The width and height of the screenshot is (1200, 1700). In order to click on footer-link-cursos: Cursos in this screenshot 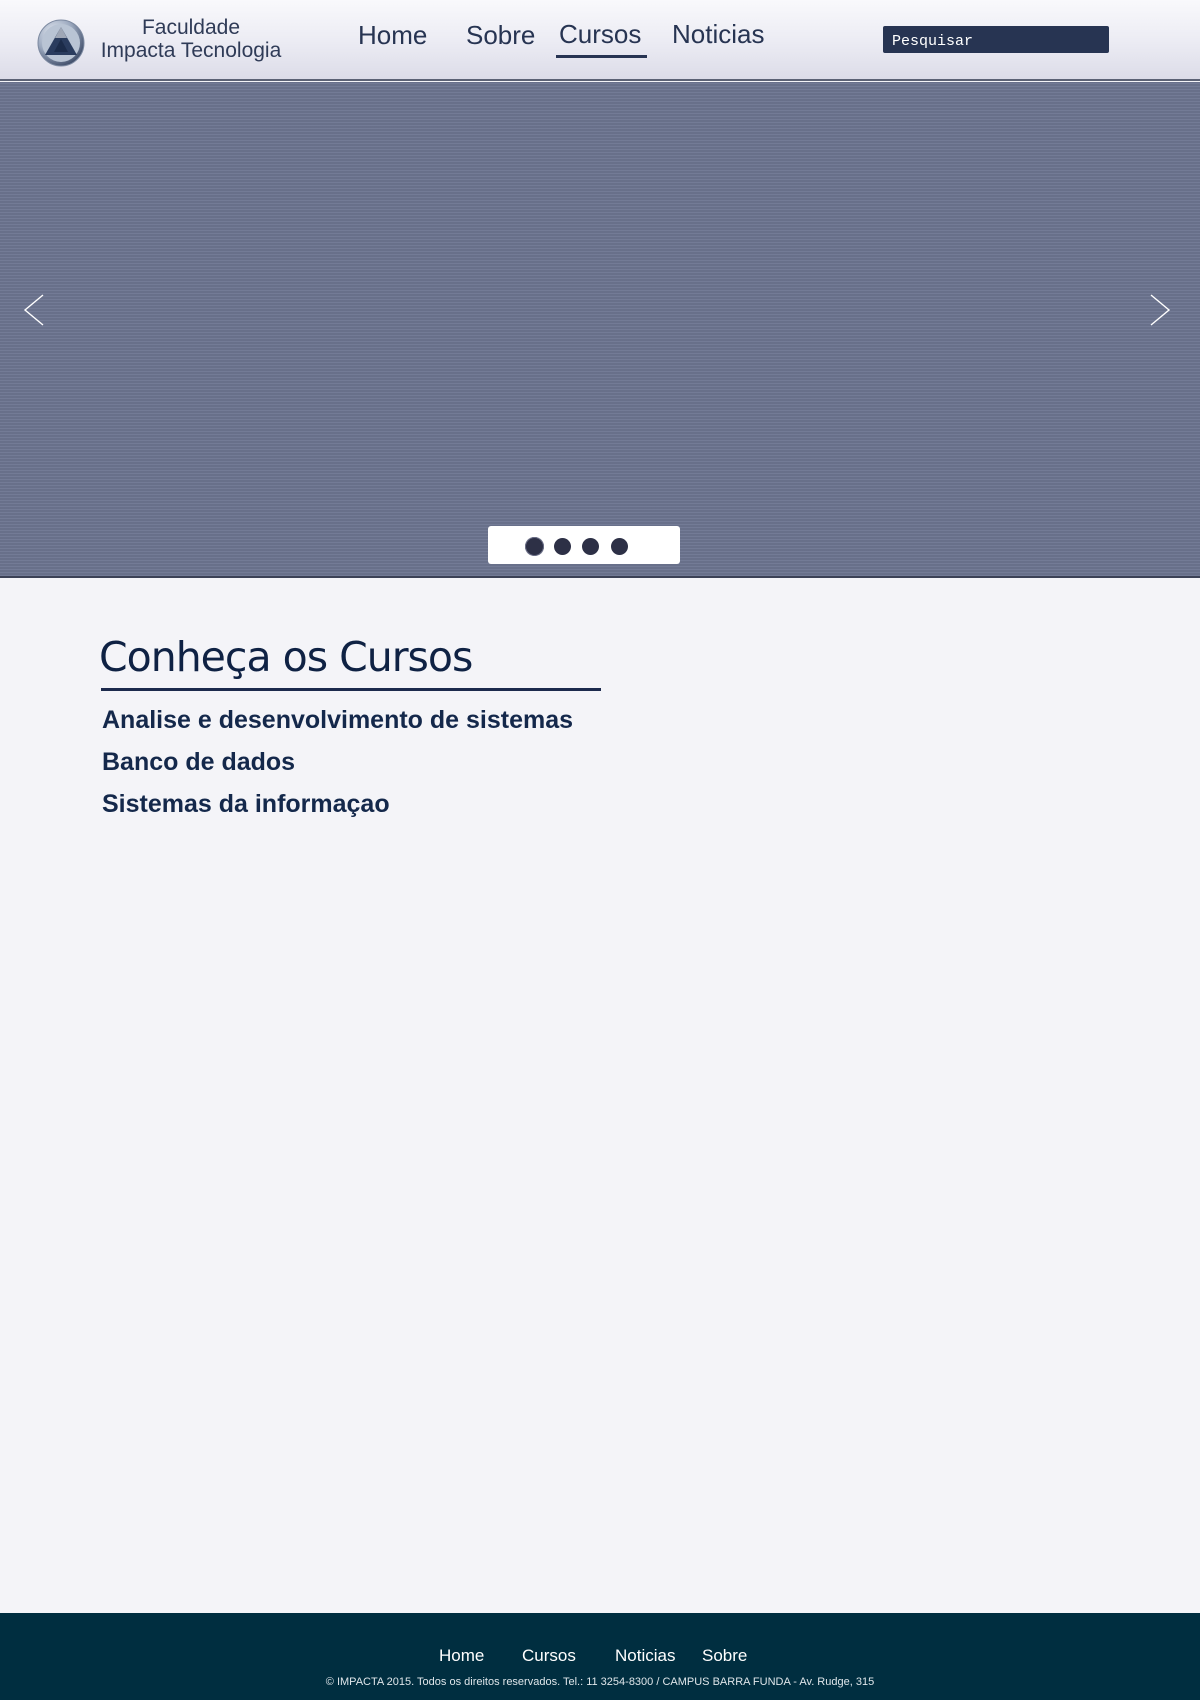, I will do `click(549, 1656)`.